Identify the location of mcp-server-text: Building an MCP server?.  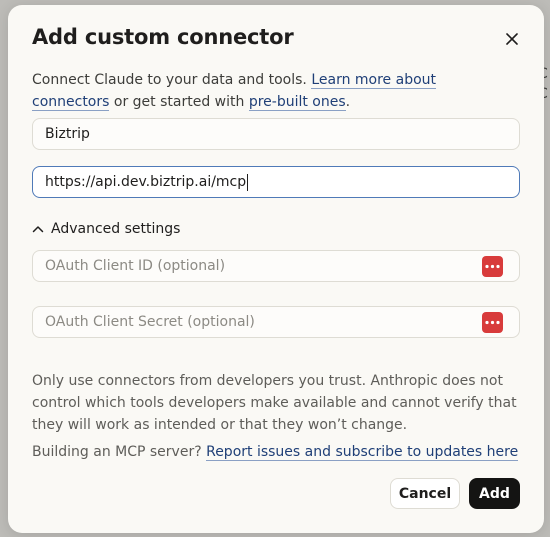
(119, 452).